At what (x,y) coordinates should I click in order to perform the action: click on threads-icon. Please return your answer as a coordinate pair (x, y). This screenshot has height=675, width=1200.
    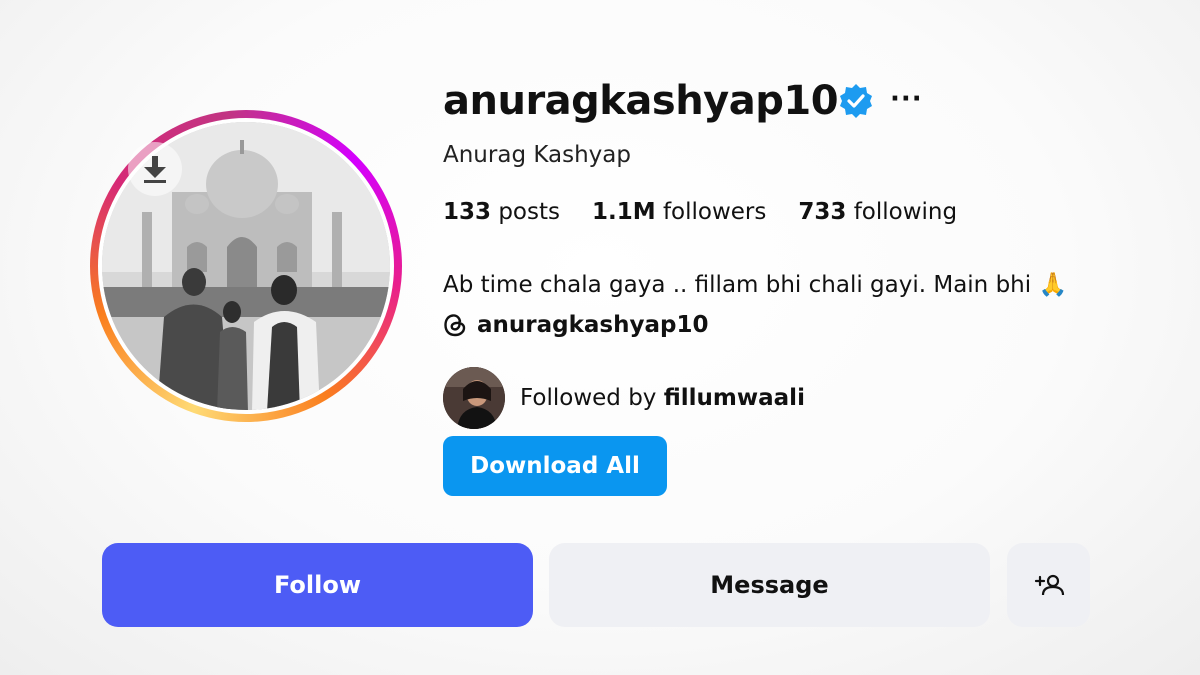
    Looking at the image, I should click on (455, 325).